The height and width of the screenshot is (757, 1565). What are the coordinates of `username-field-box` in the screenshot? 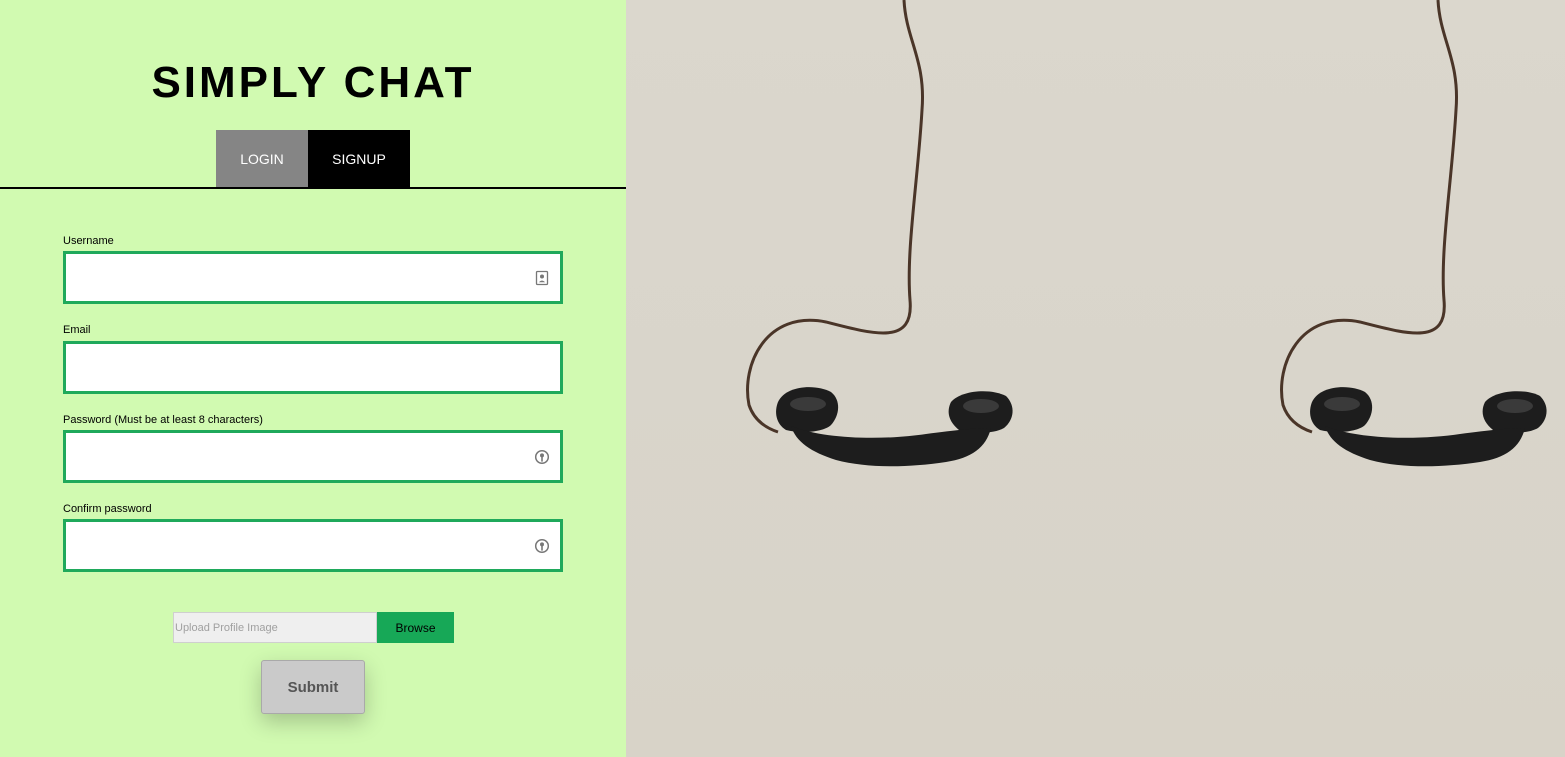 It's located at (313, 277).